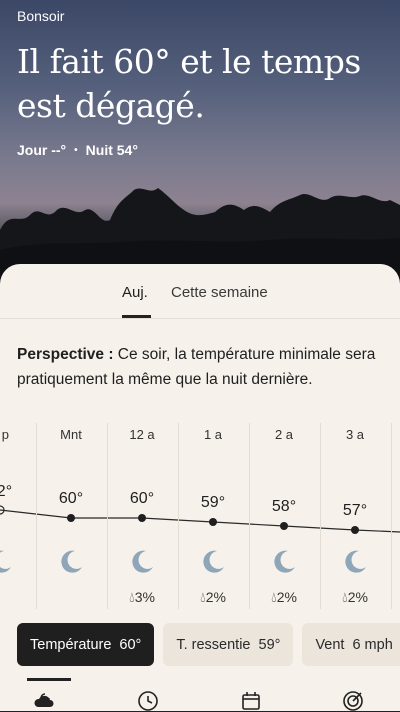  Describe the element at coordinates (284, 506) in the screenshot. I see `hour-temp: 58°` at that location.